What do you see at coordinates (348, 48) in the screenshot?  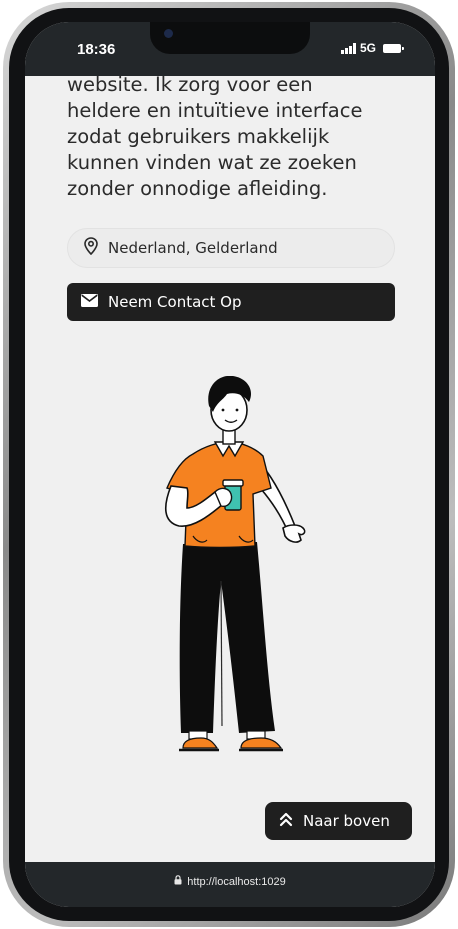 I see `signal-icon` at bounding box center [348, 48].